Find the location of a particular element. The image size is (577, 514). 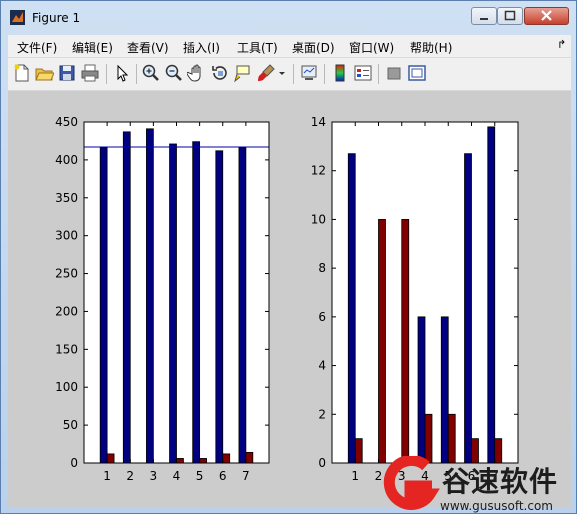

x-tick-label: 7 is located at coordinates (246, 476).